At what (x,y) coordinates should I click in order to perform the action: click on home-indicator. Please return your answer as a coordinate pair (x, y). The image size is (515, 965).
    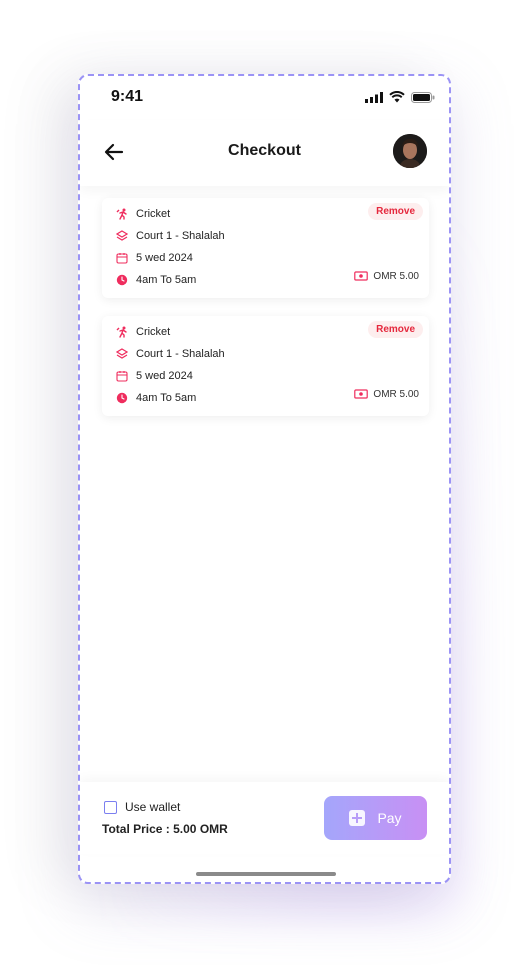
    Looking at the image, I should click on (266, 874).